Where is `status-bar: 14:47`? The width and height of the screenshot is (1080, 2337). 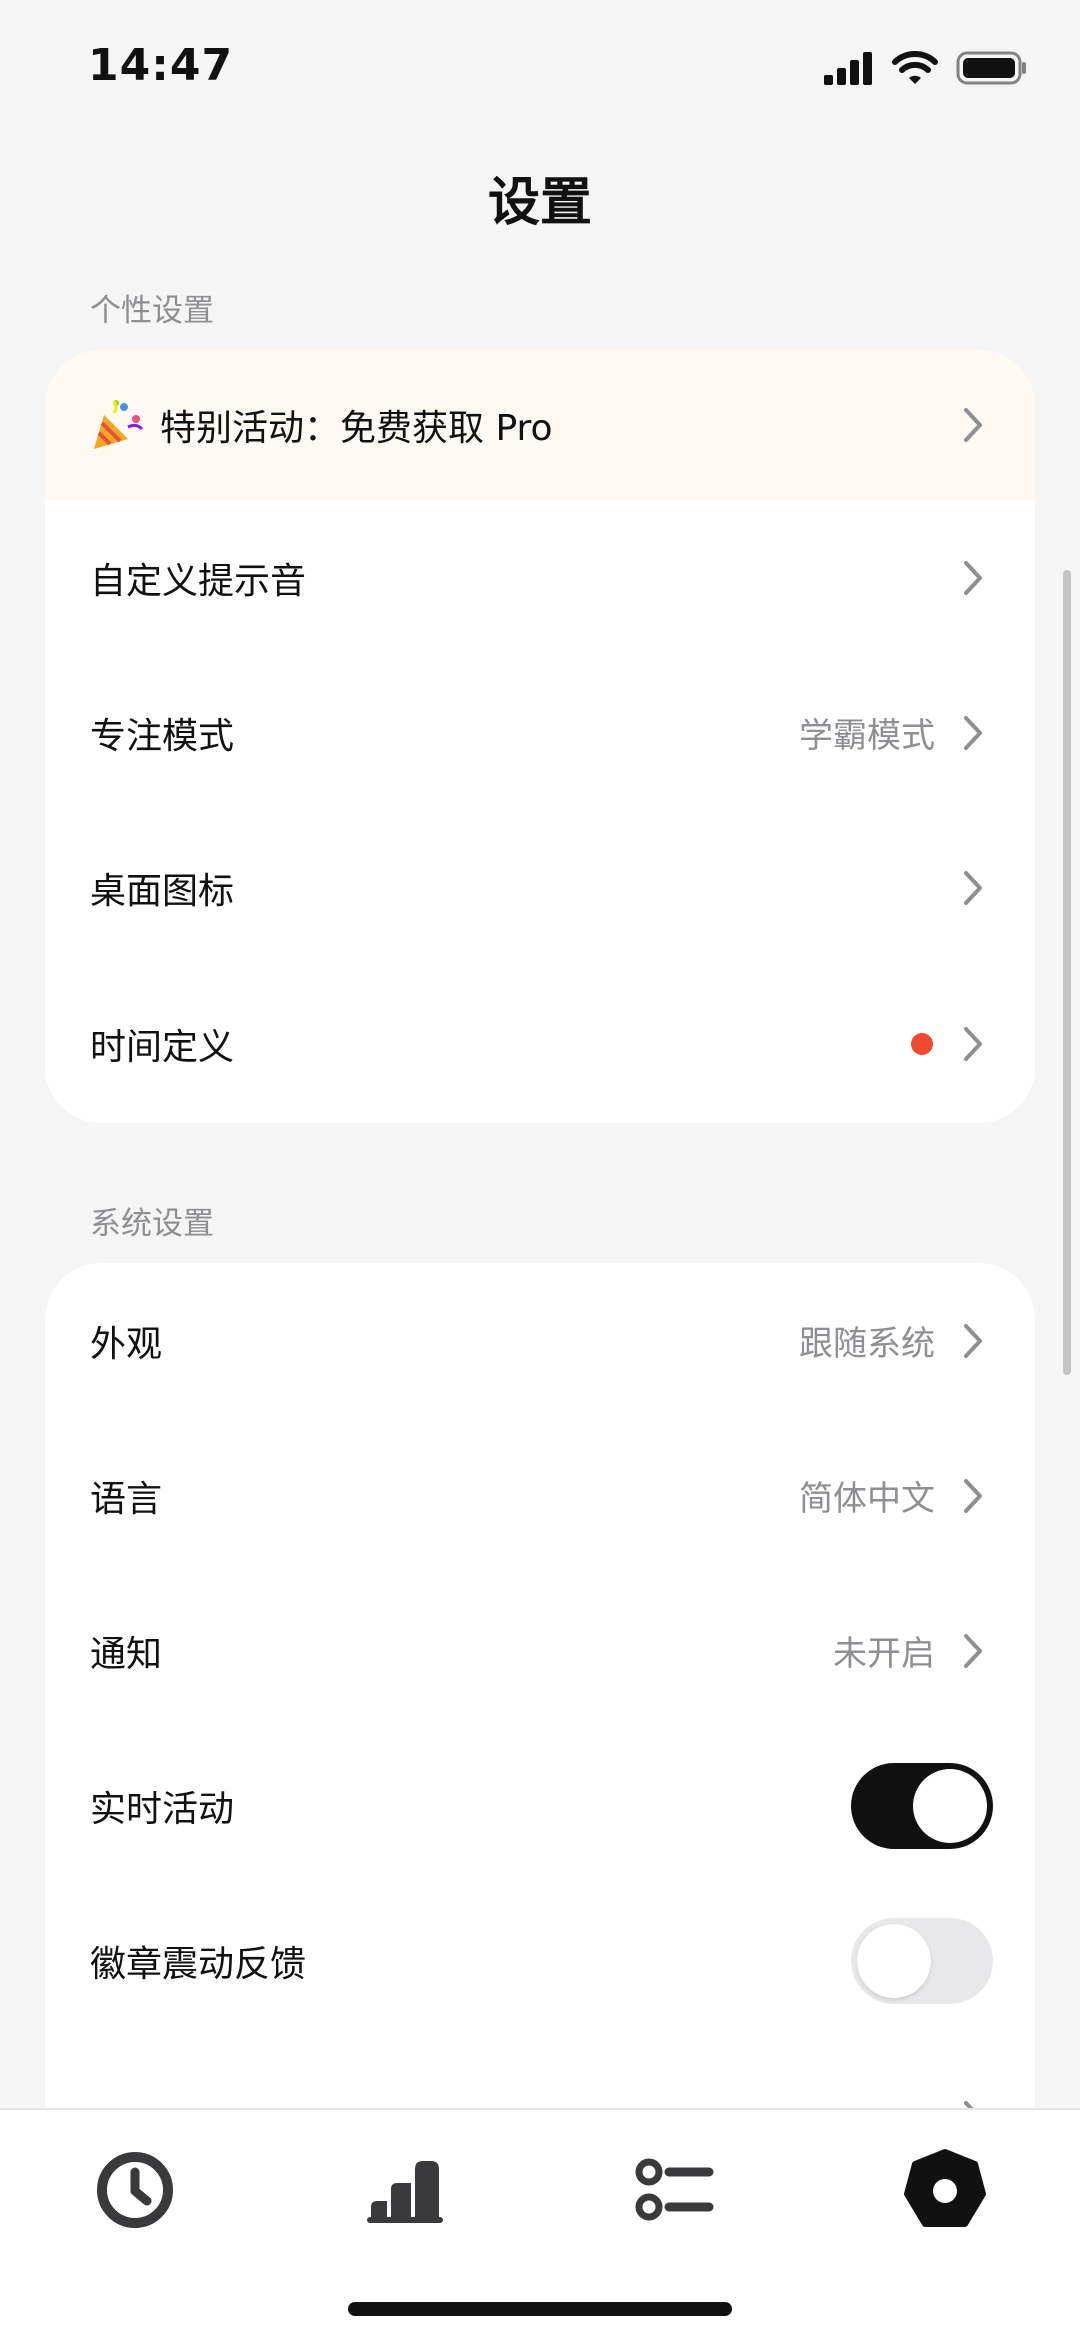 status-bar: 14:47 is located at coordinates (540, 65).